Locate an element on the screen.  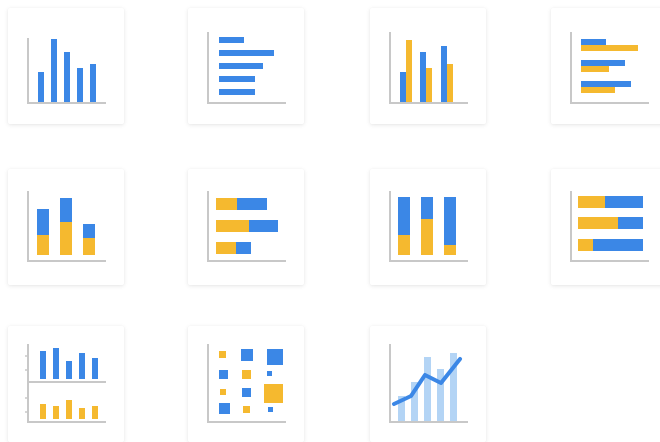
chart-tile-clustered-bar is located at coordinates (605, 66).